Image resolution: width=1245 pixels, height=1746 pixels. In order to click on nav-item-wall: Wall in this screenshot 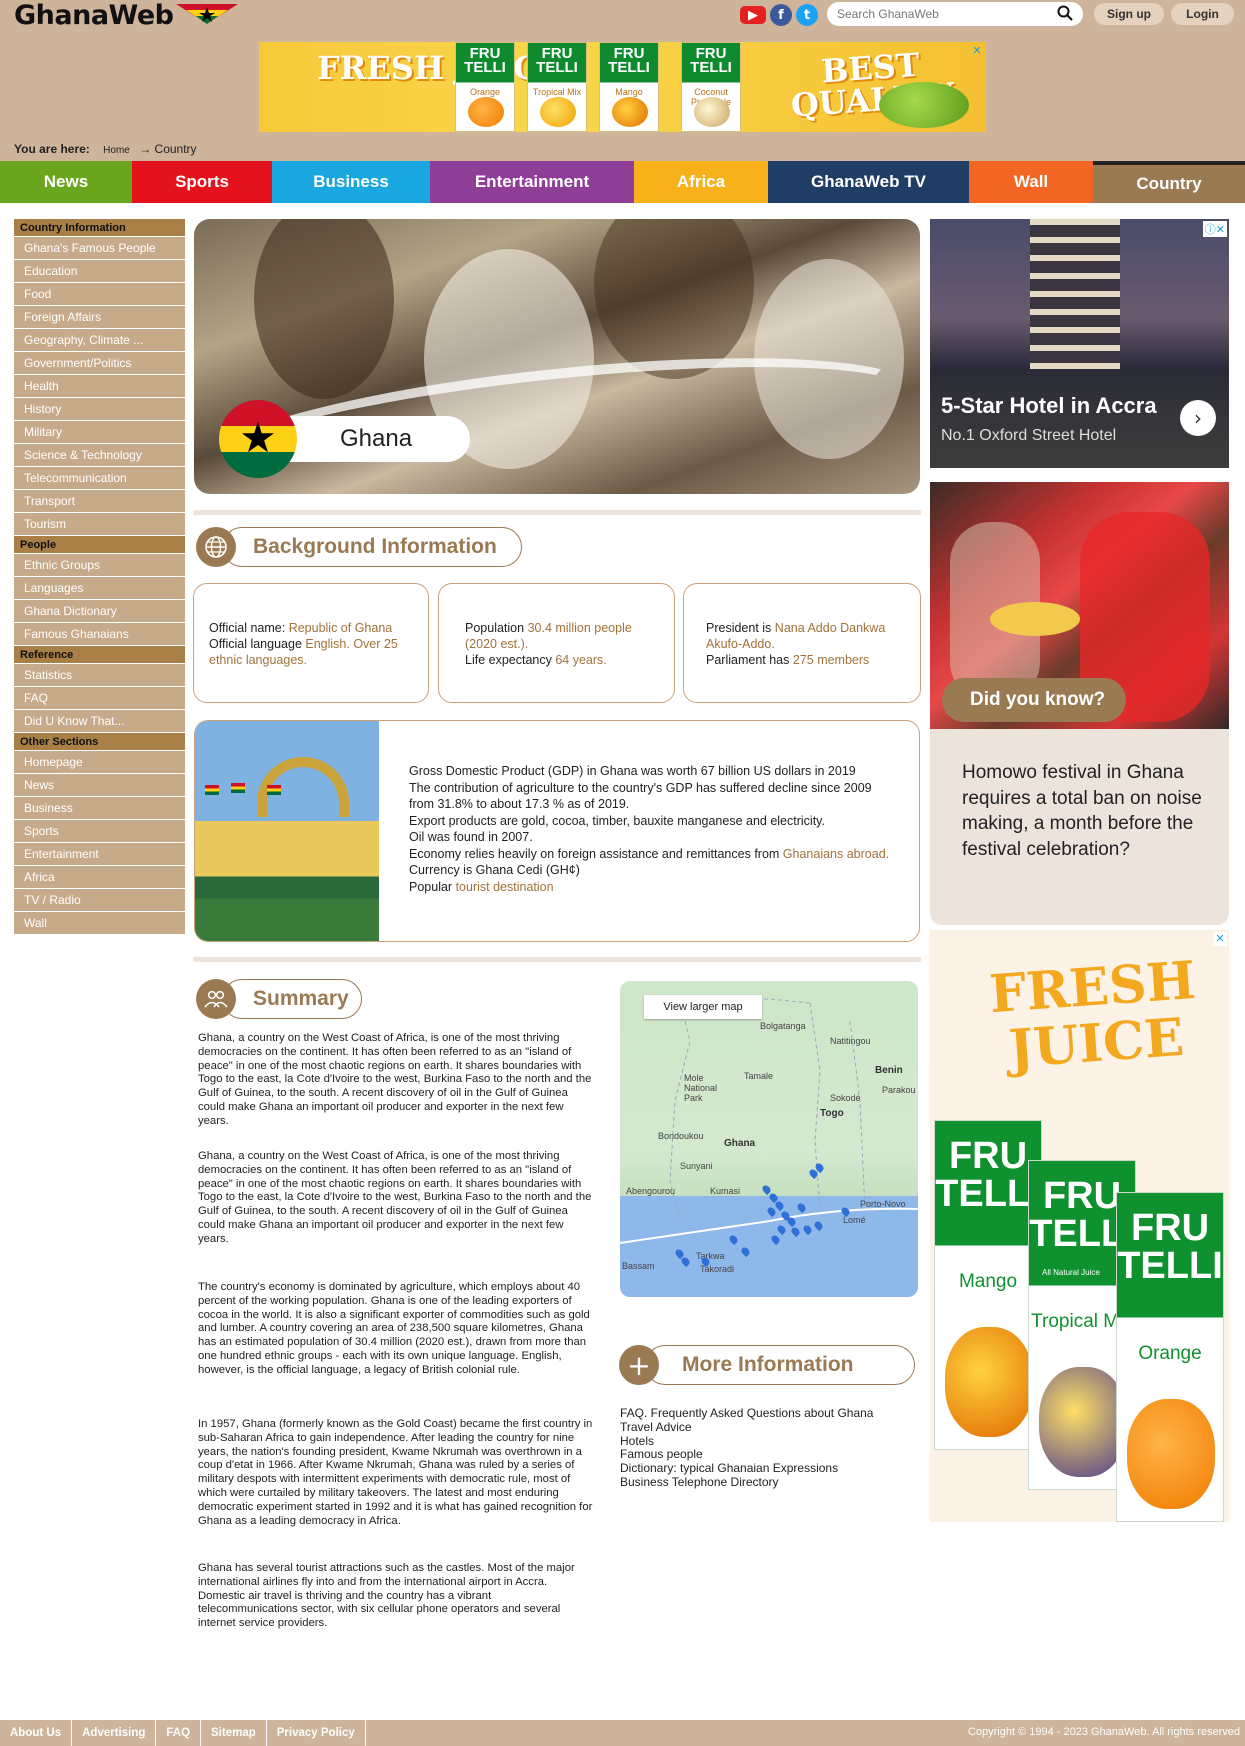, I will do `click(1031, 182)`.